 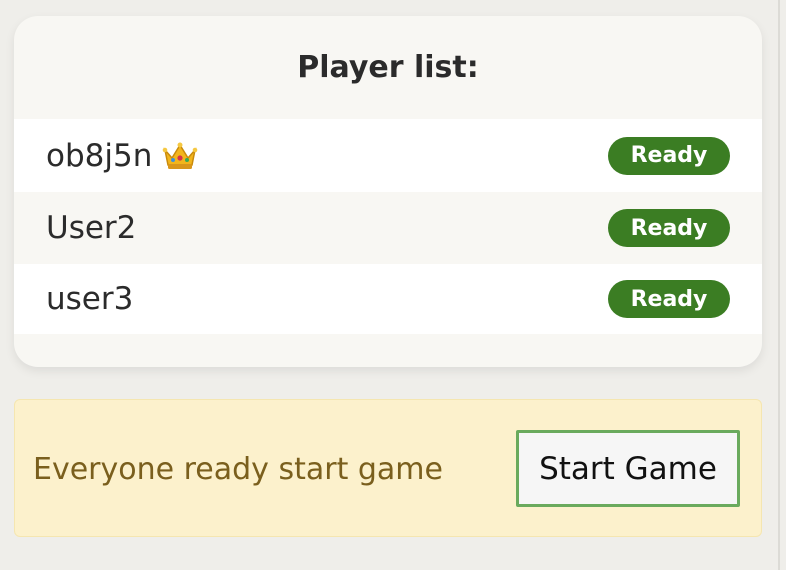 What do you see at coordinates (238, 469) in the screenshot?
I see `ready-message: Everyone ready start game` at bounding box center [238, 469].